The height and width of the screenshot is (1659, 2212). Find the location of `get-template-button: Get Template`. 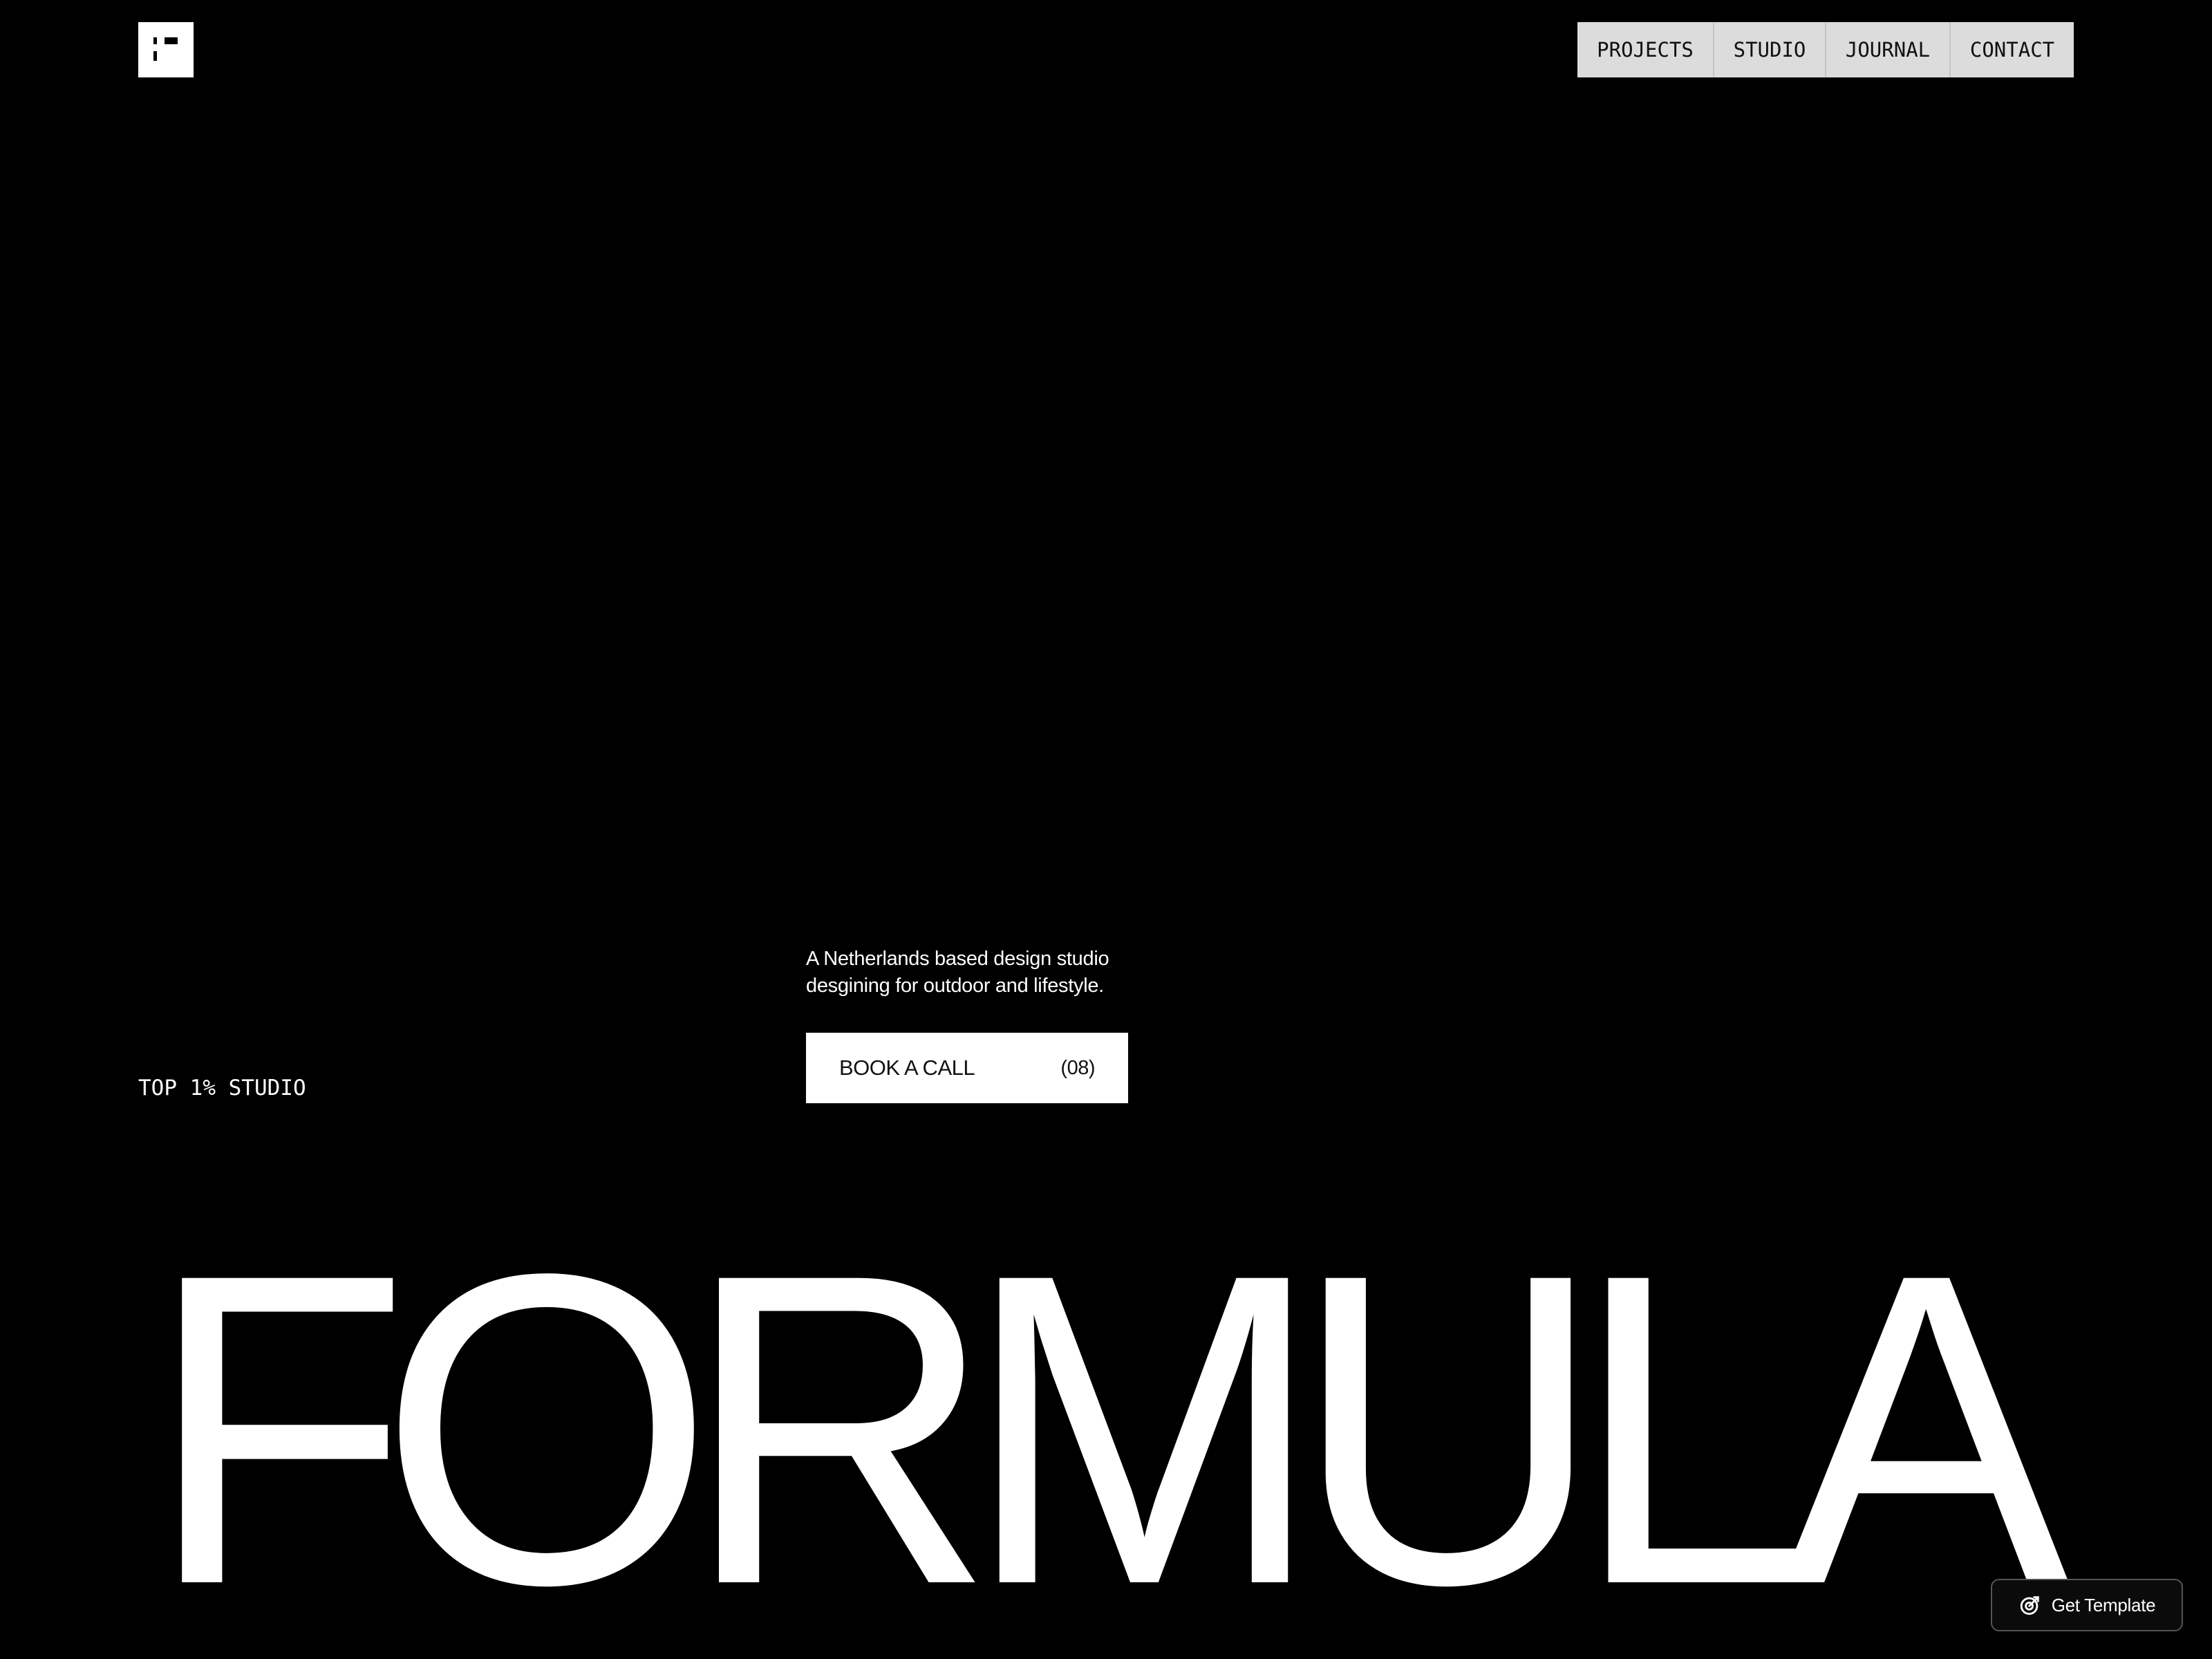

get-template-button: Get Template is located at coordinates (2087, 1605).